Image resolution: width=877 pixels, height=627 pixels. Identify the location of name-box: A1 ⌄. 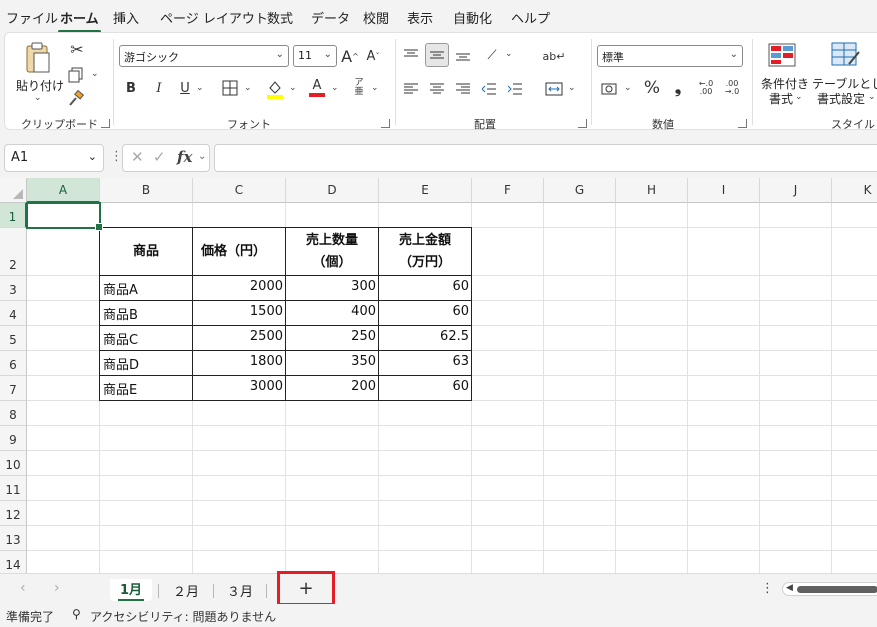
(54, 158).